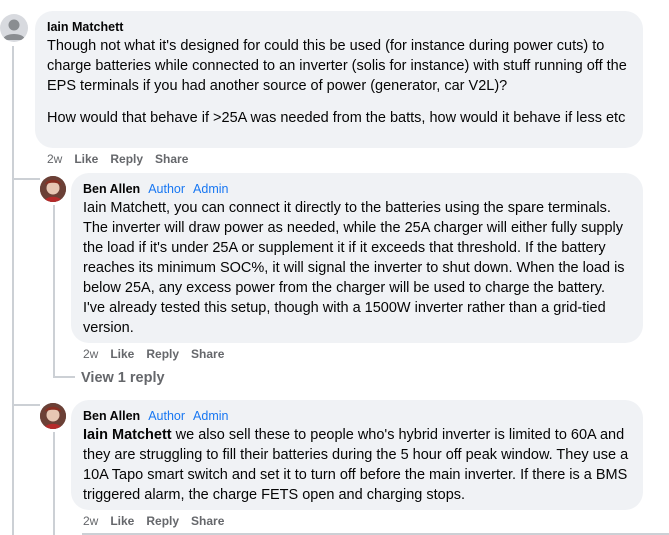 The height and width of the screenshot is (535, 669). I want to click on comment-author: Iain Matchett, so click(339, 27).